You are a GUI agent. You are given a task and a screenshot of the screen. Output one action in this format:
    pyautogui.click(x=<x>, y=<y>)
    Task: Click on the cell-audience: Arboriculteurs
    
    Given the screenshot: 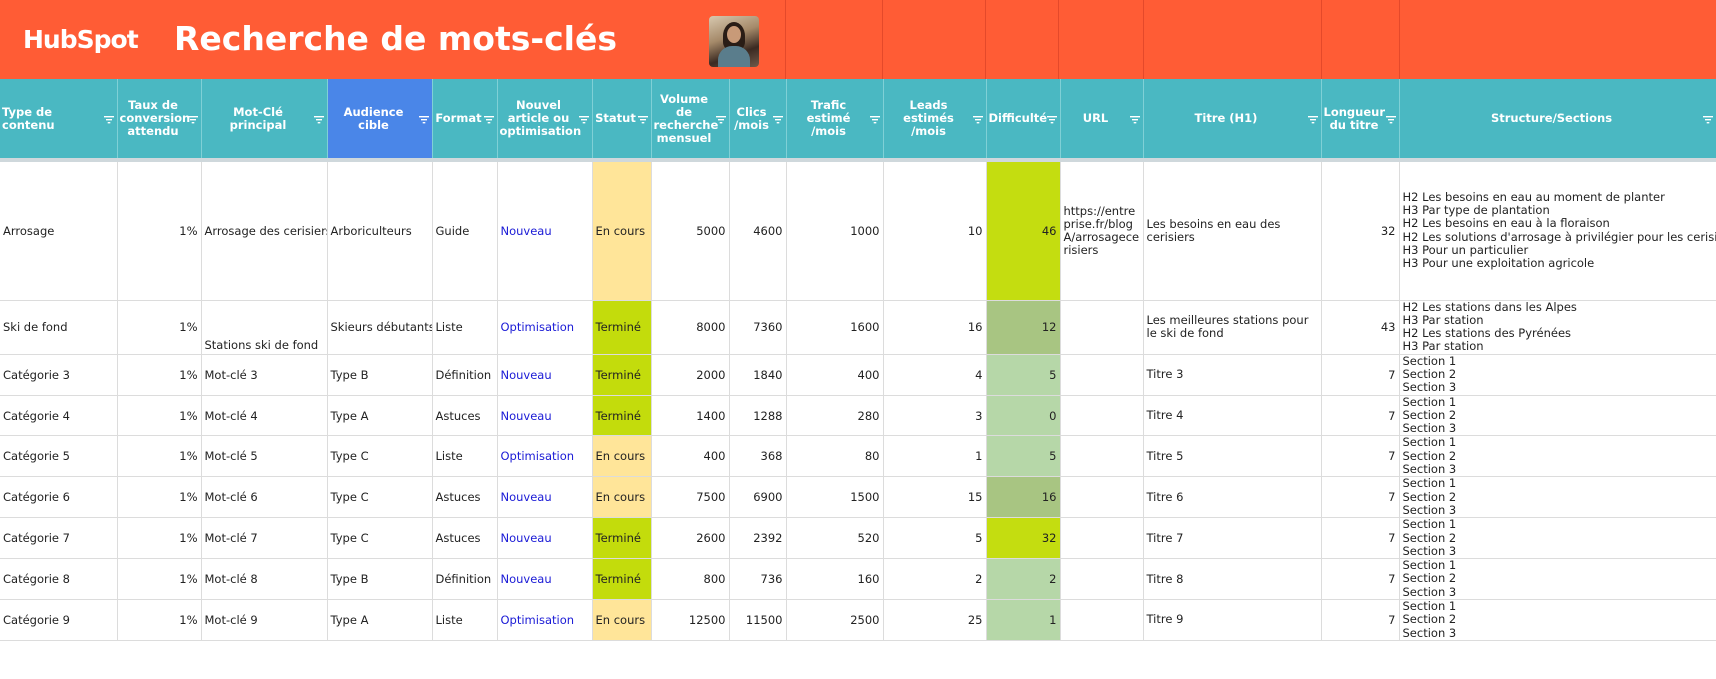 What is the action you would take?
    pyautogui.click(x=380, y=230)
    